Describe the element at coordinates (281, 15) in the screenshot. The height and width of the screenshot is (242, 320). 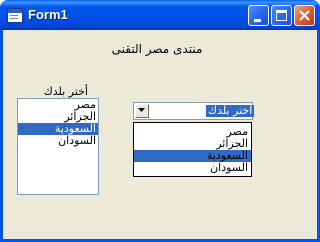
I see `maximize-button` at that location.